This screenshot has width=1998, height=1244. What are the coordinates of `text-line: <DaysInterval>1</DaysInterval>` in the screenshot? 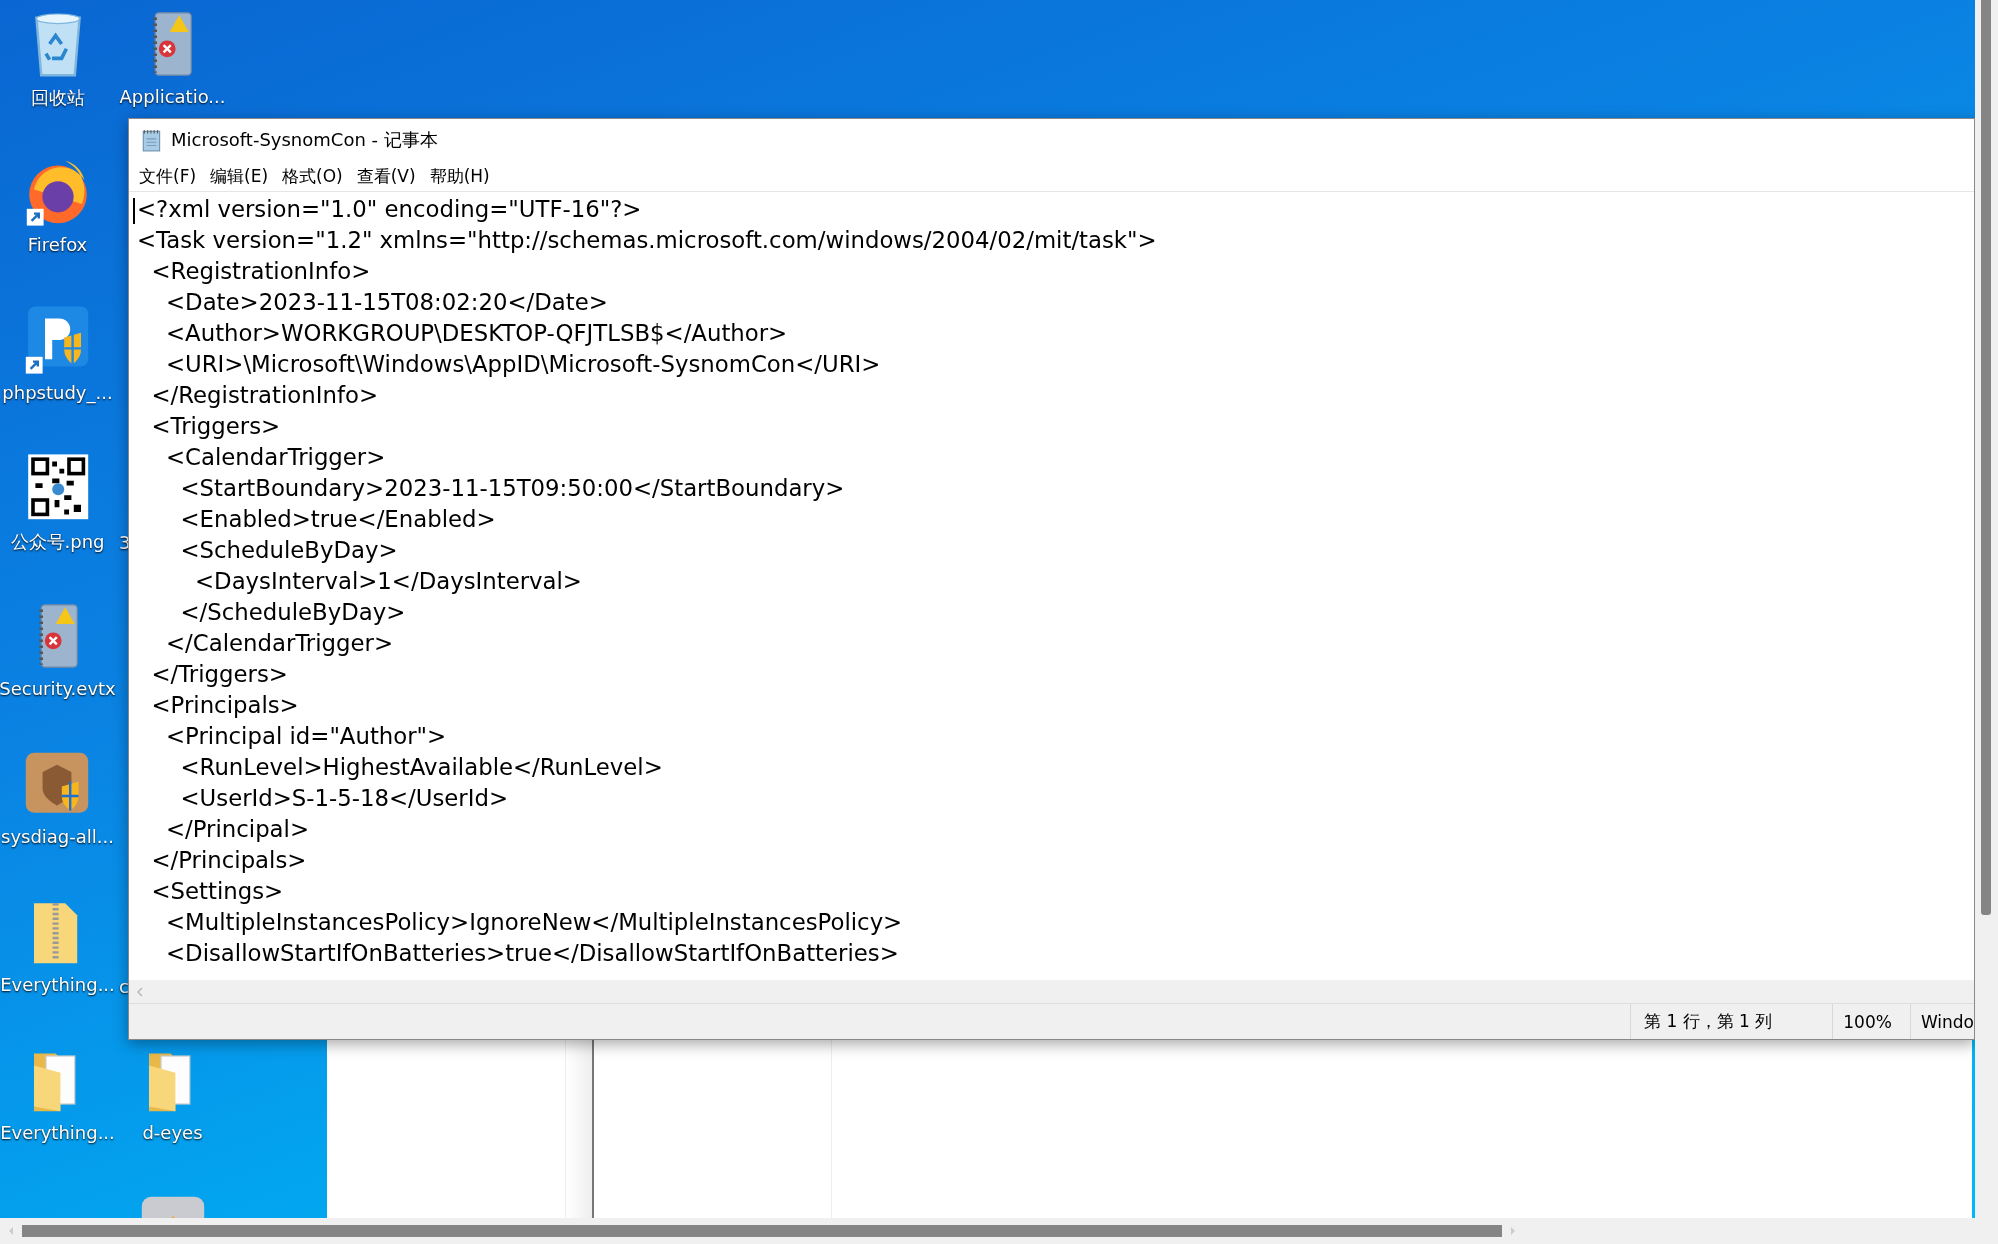 It's located at (387, 581).